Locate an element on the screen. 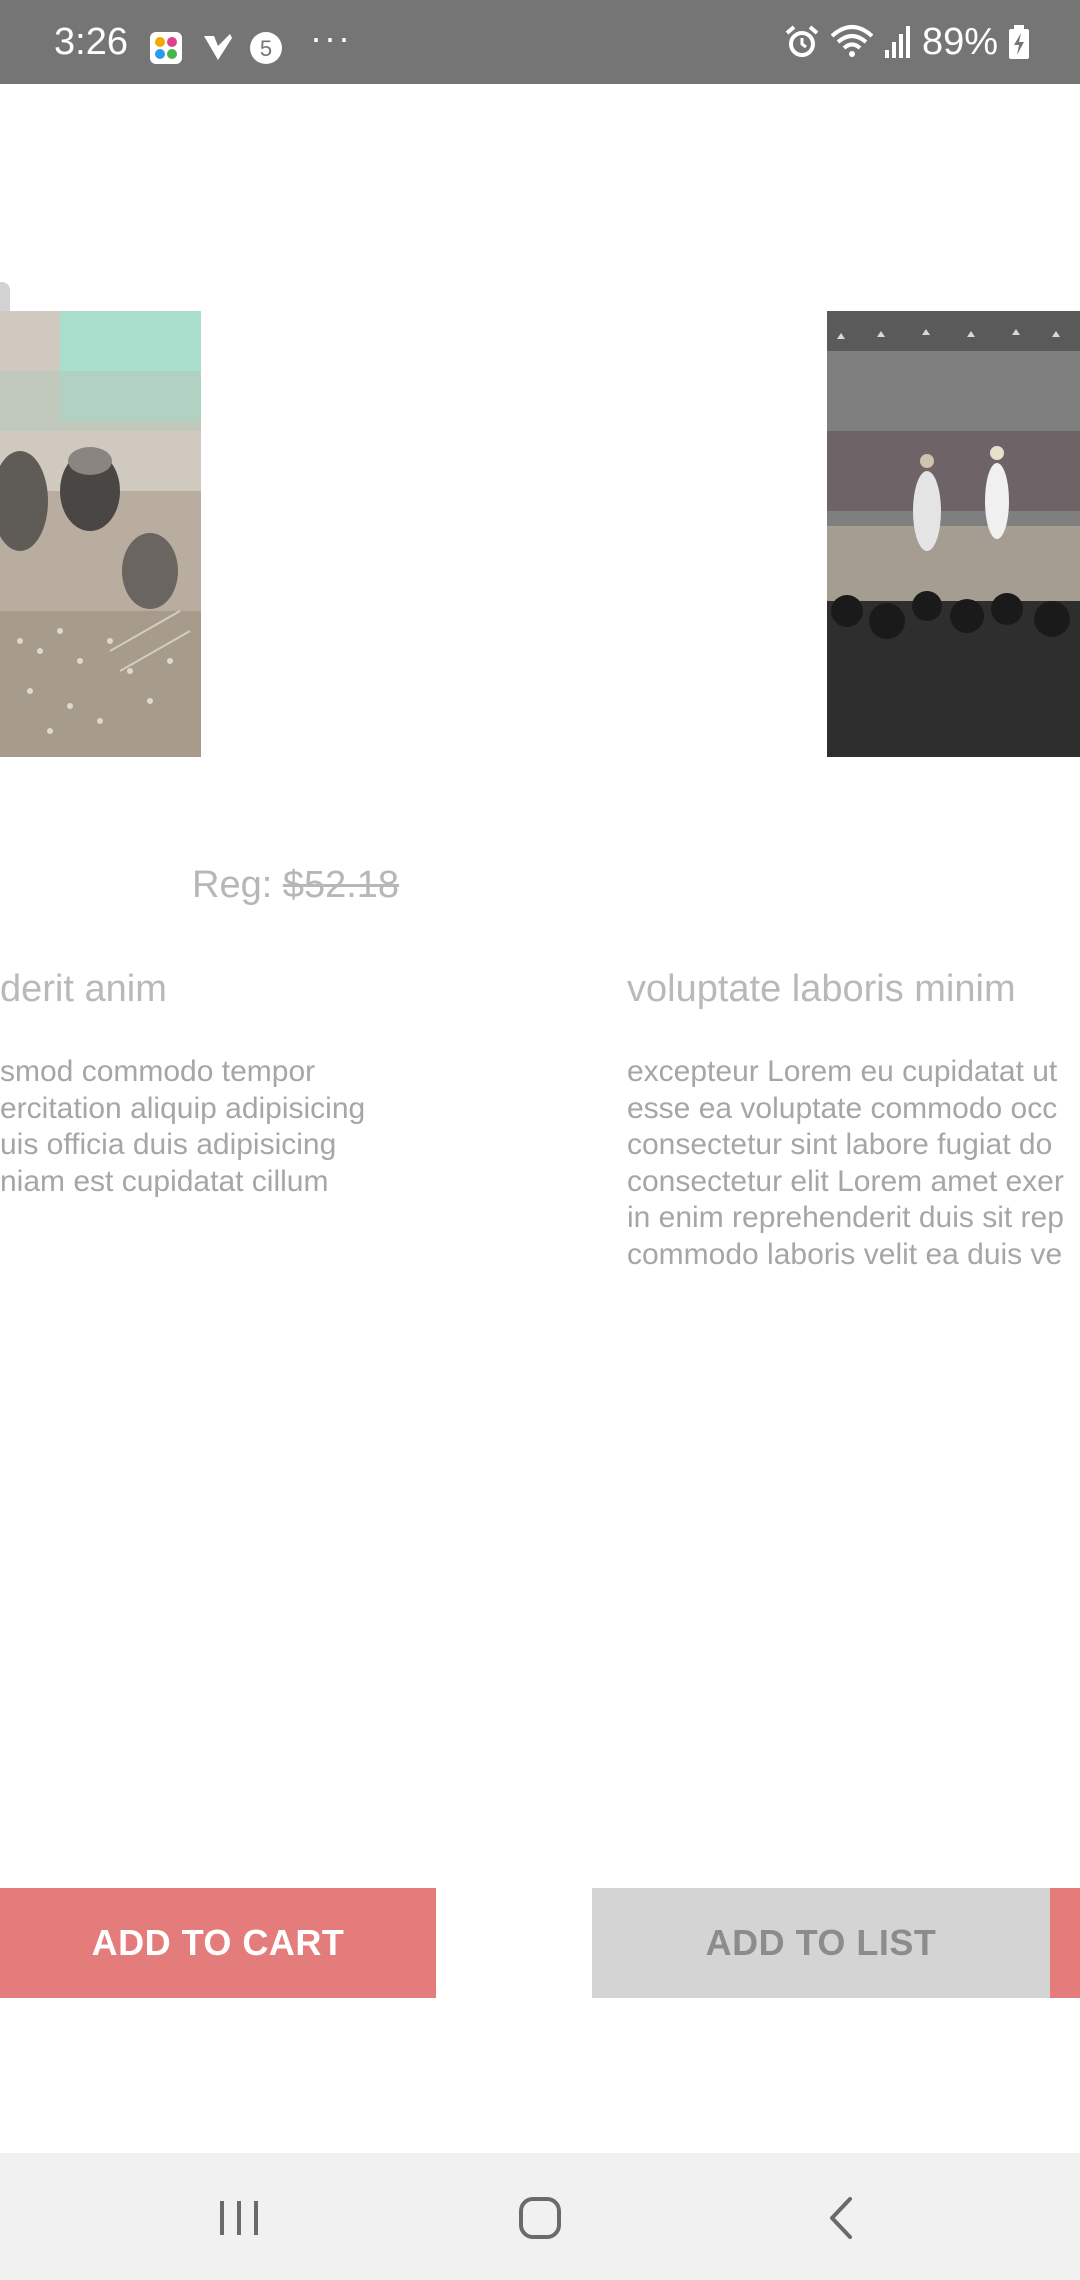 This screenshot has width=1080, height=2280. battery-percentage: 89% is located at coordinates (959, 42).